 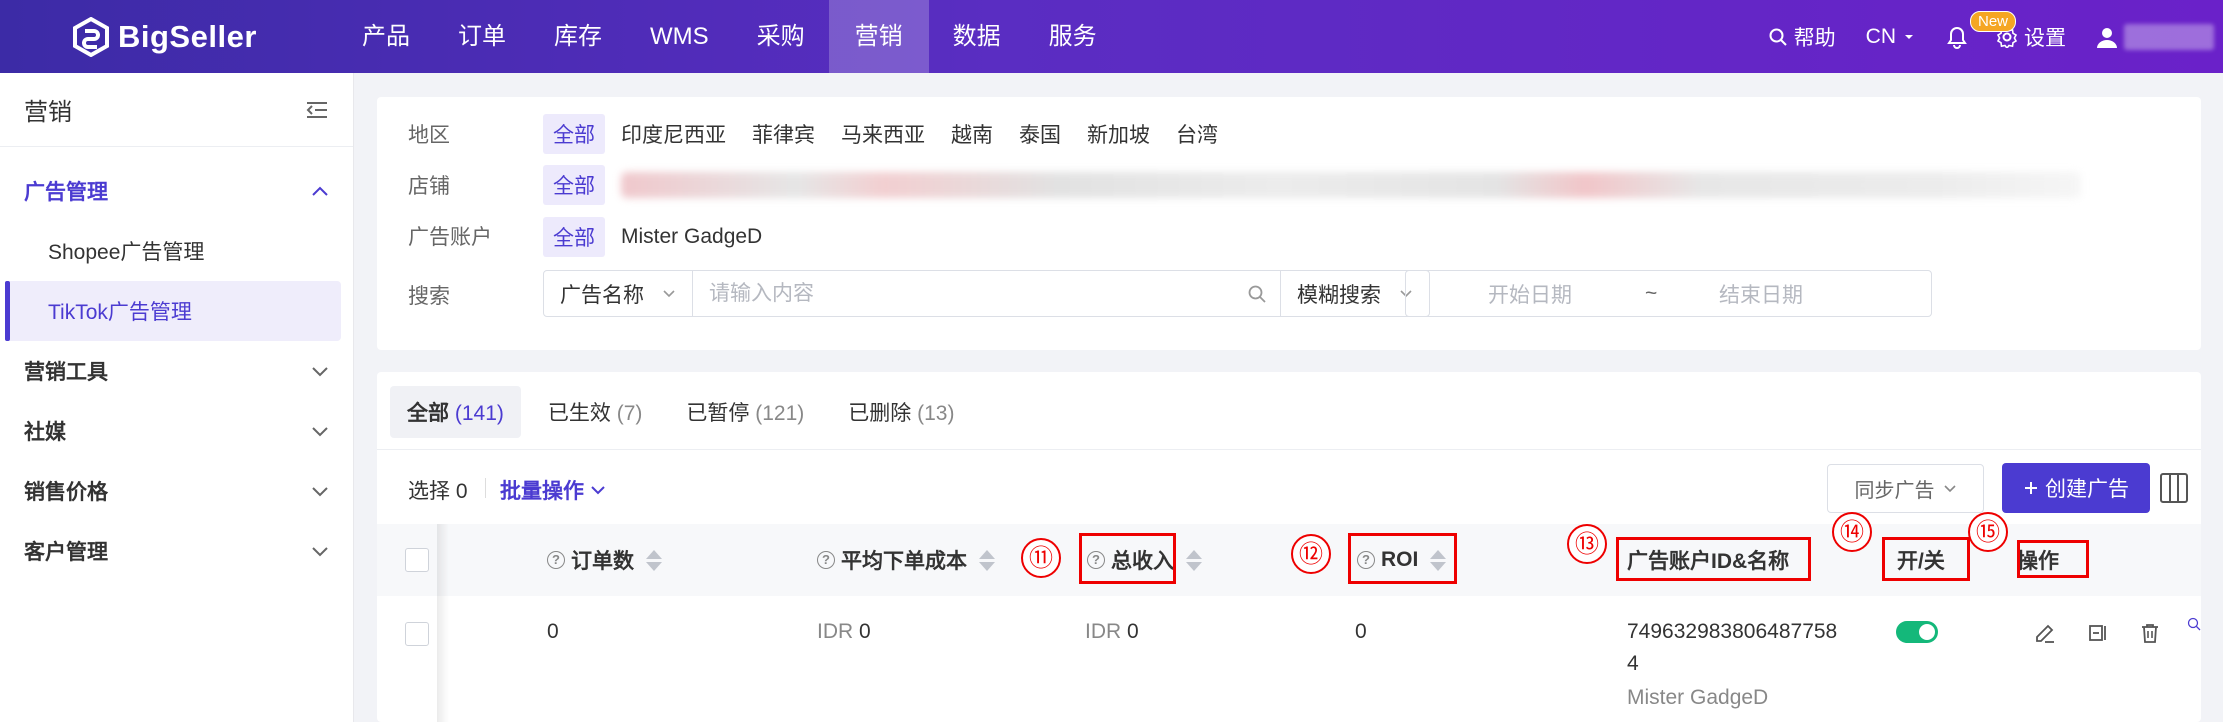 What do you see at coordinates (835, 631) in the screenshot?
I see `currency-label: IDR` at bounding box center [835, 631].